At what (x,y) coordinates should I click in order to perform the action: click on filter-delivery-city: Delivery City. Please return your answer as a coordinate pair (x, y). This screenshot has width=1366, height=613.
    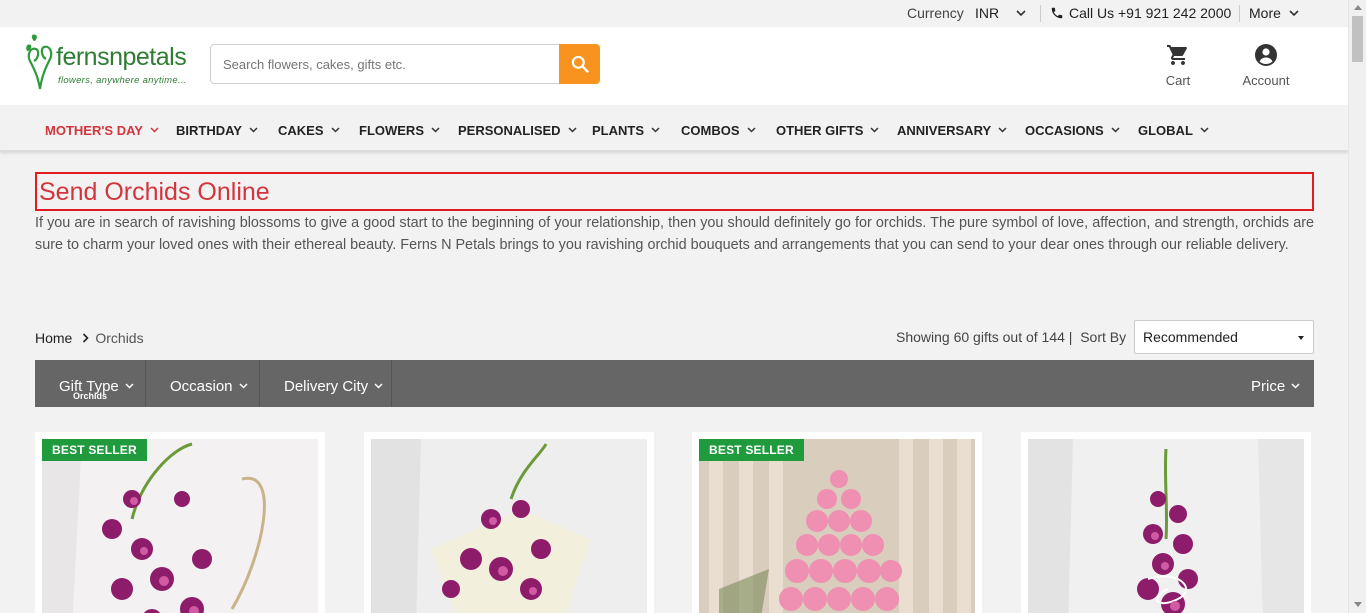
    Looking at the image, I should click on (326, 383).